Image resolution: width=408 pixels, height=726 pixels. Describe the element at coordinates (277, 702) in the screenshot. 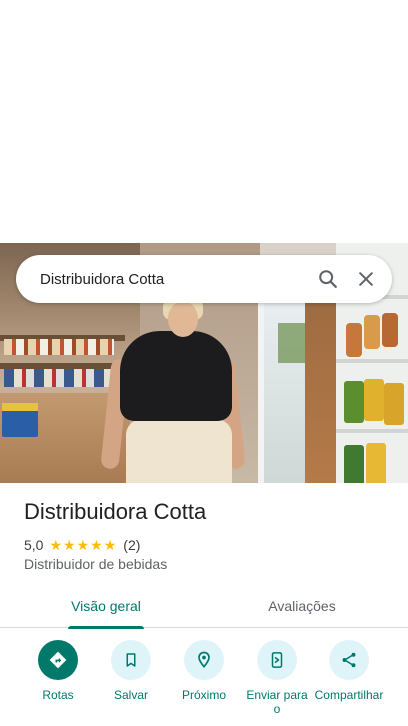

I see `send-to-phone-label: Enviar para o` at that location.